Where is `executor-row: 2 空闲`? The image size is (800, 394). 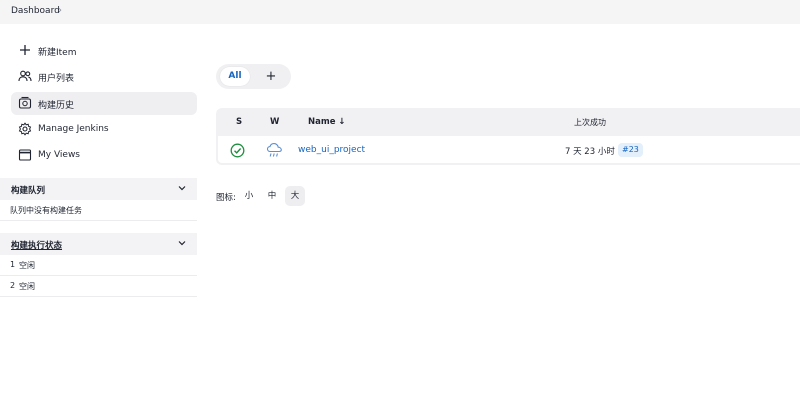 executor-row: 2 空闲 is located at coordinates (98, 286).